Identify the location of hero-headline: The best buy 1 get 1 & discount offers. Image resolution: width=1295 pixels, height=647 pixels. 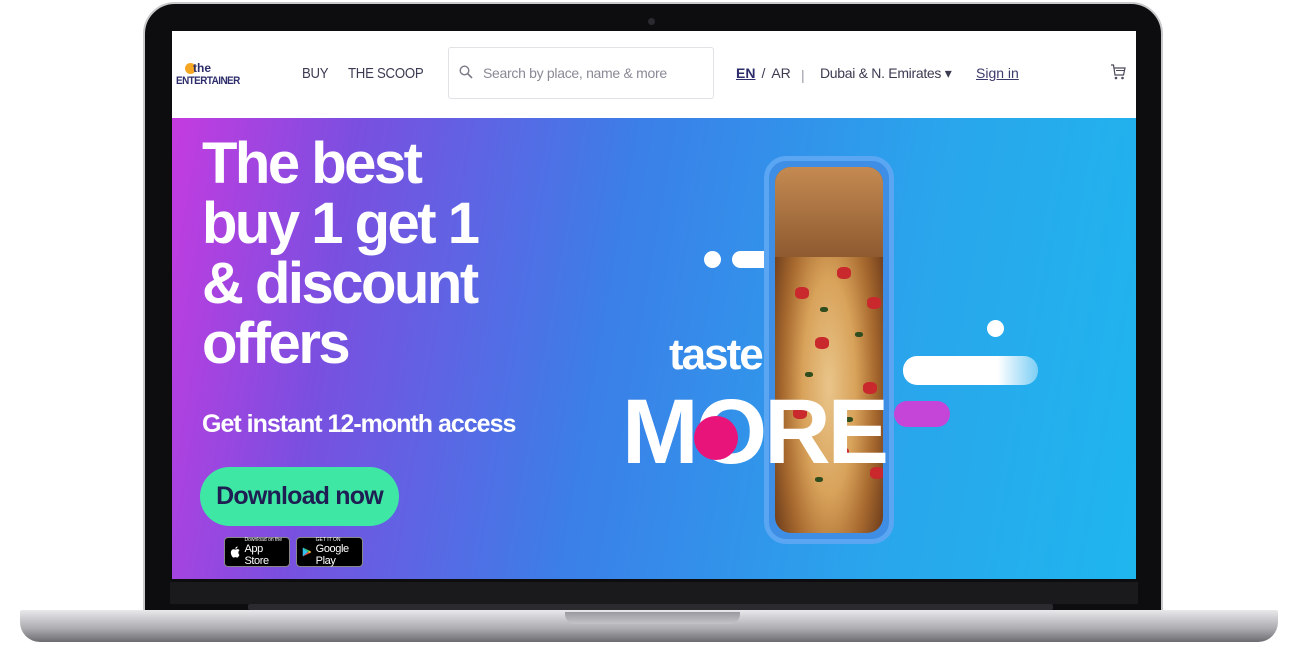
(372, 254).